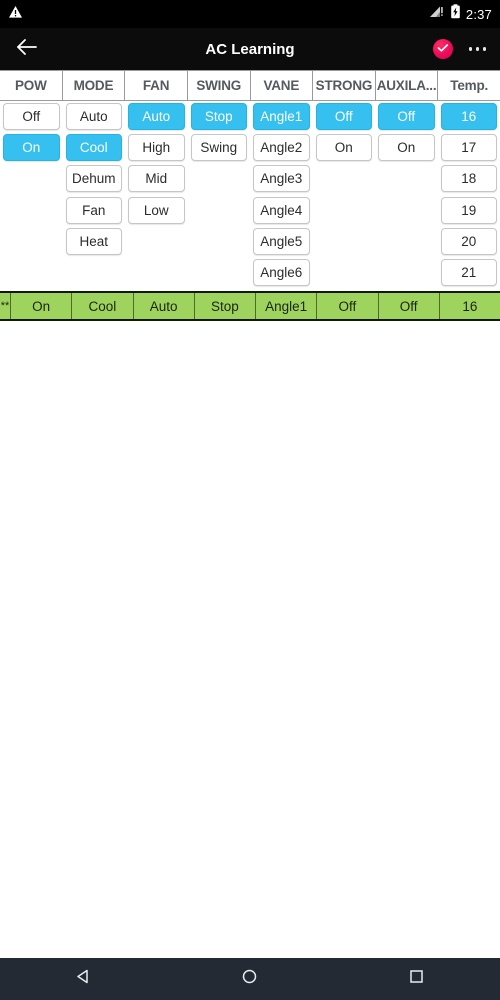  I want to click on table-cell-strong: On, so click(344, 147).